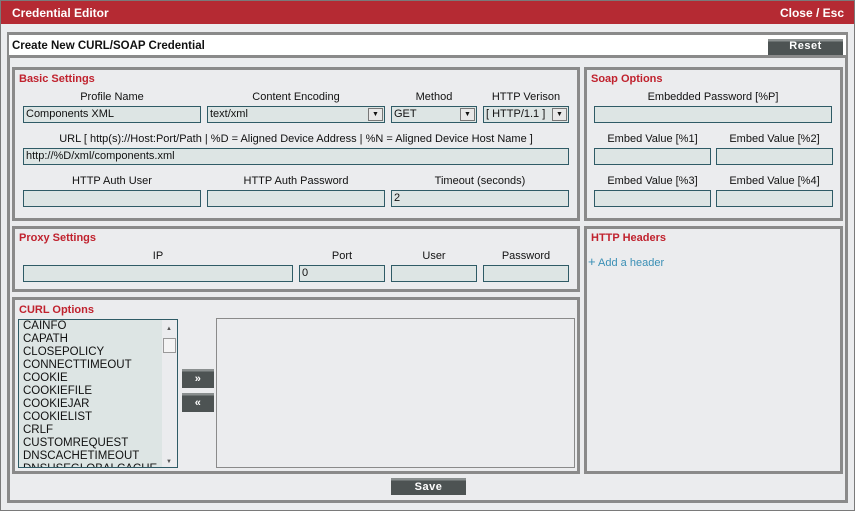  I want to click on auth-password-label: HTTP Auth Password, so click(296, 181).